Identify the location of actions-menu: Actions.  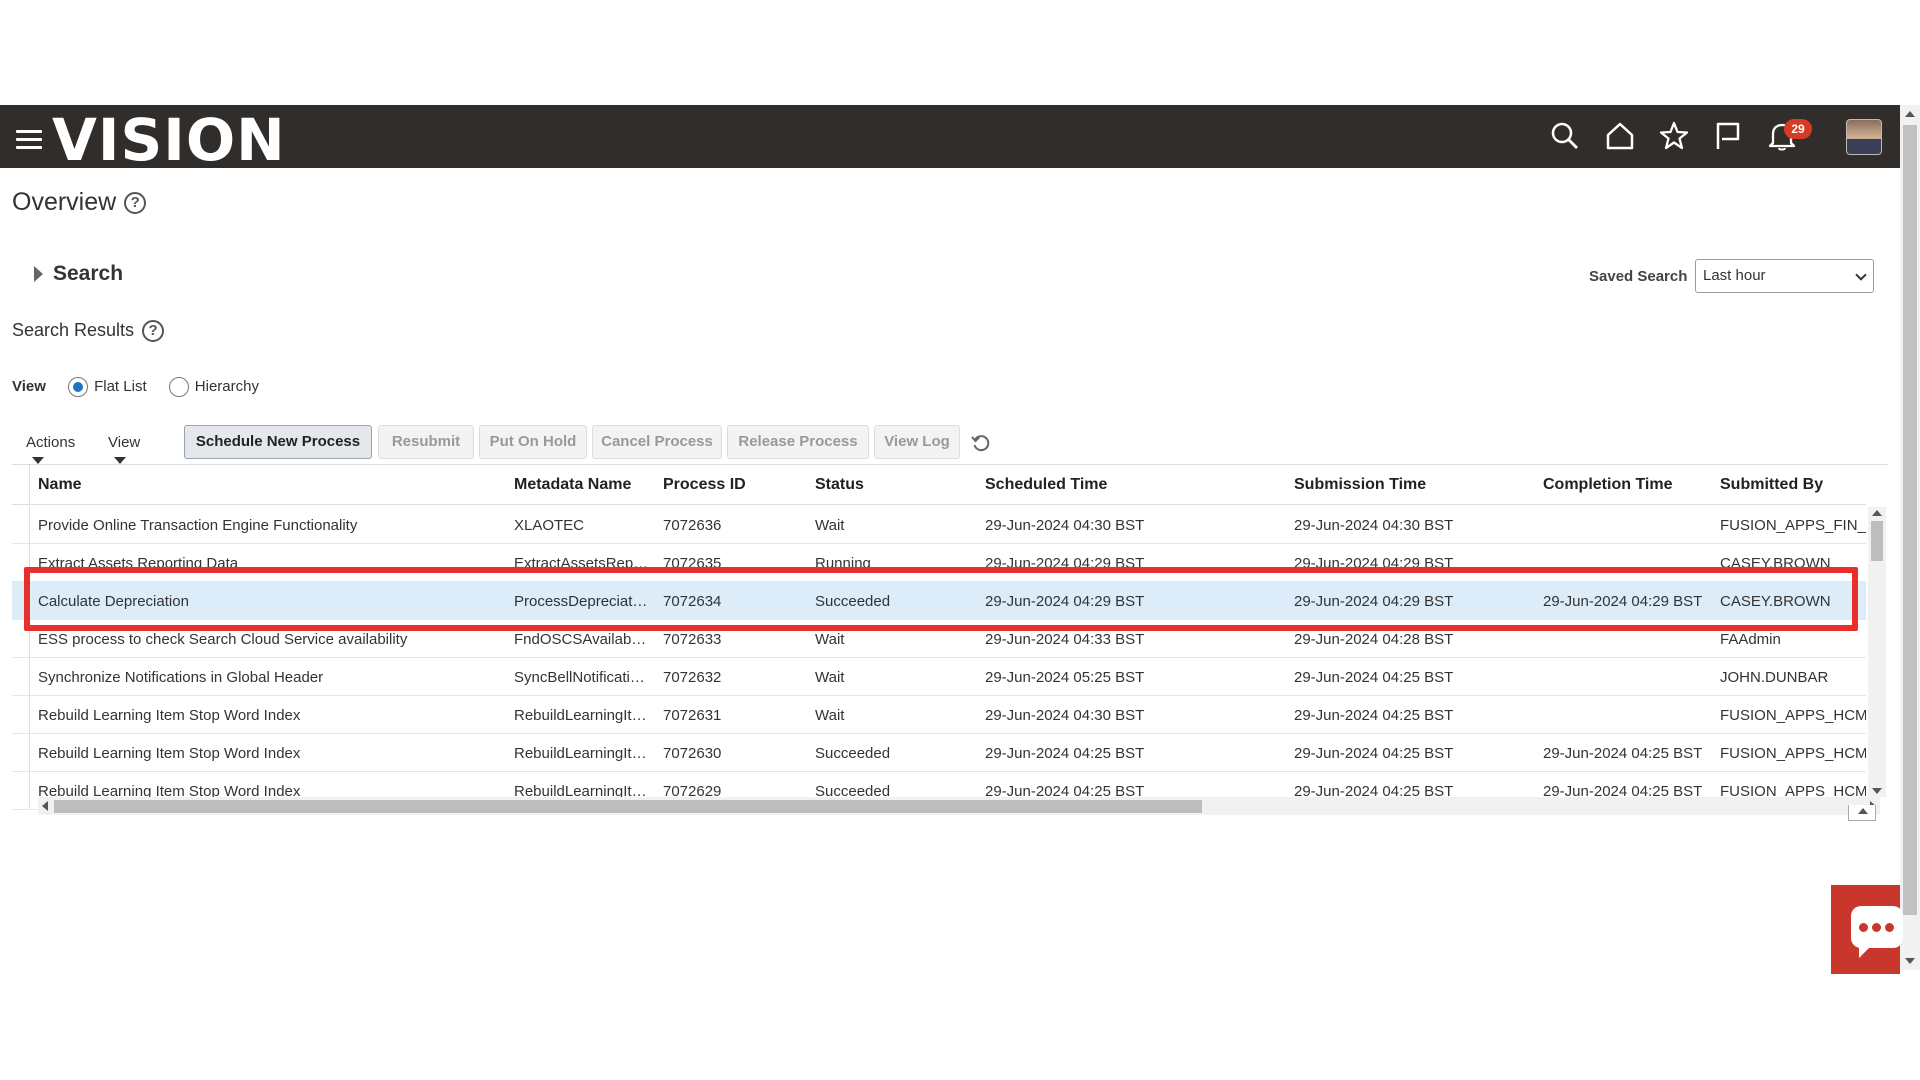
(50, 451).